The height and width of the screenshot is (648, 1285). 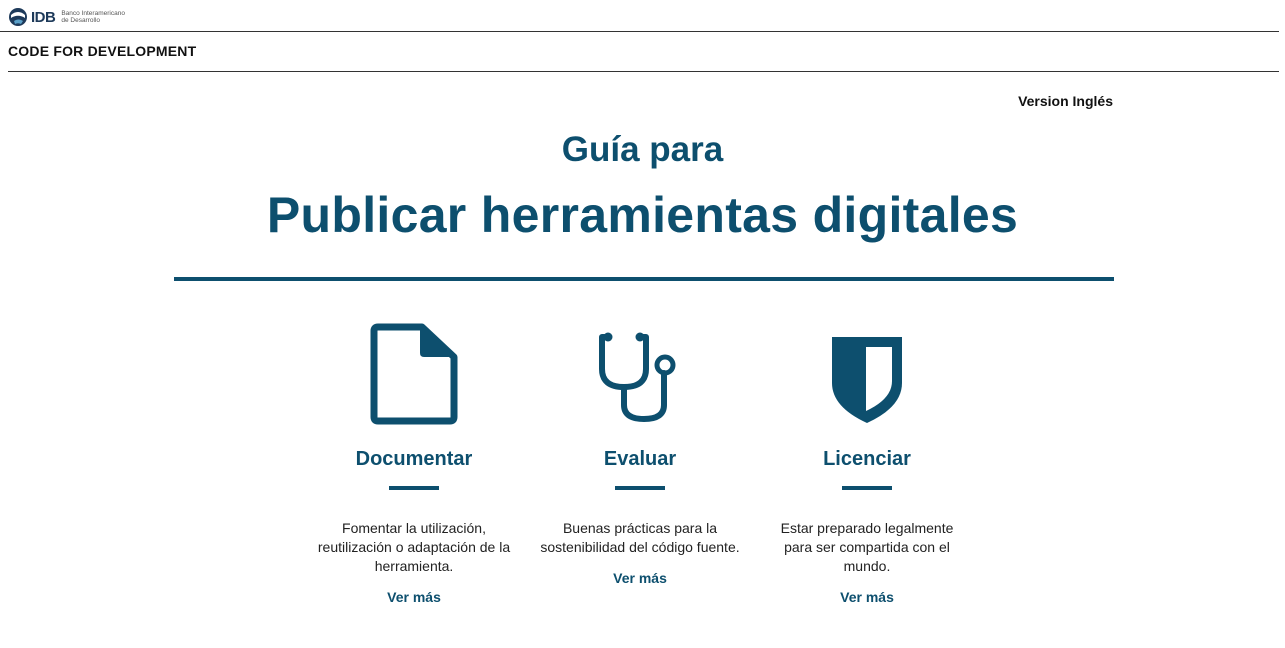 What do you see at coordinates (639, 31) in the screenshot?
I see `header-divider` at bounding box center [639, 31].